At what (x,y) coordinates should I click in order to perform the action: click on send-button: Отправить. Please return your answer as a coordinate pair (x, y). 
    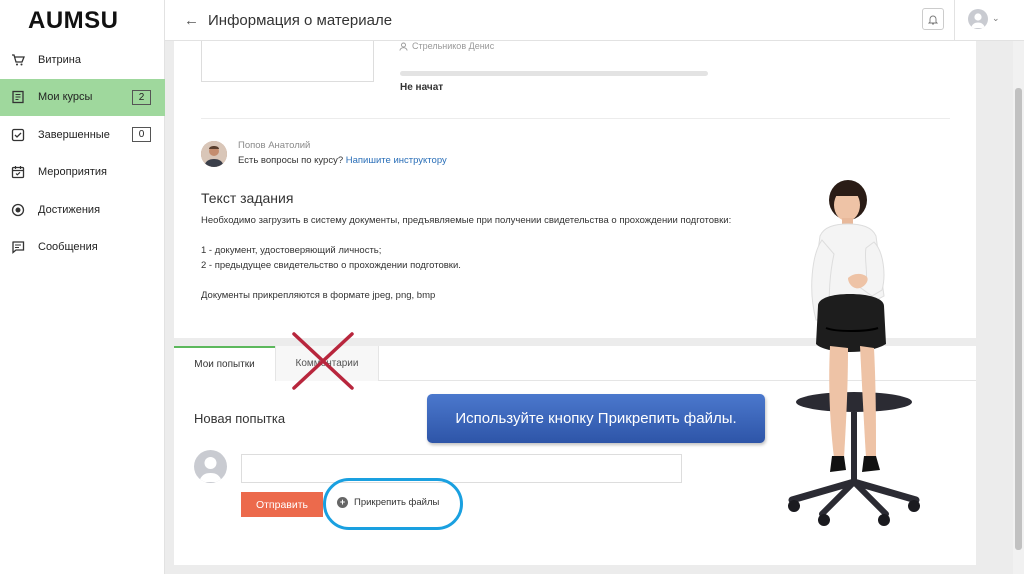
    Looking at the image, I should click on (282, 504).